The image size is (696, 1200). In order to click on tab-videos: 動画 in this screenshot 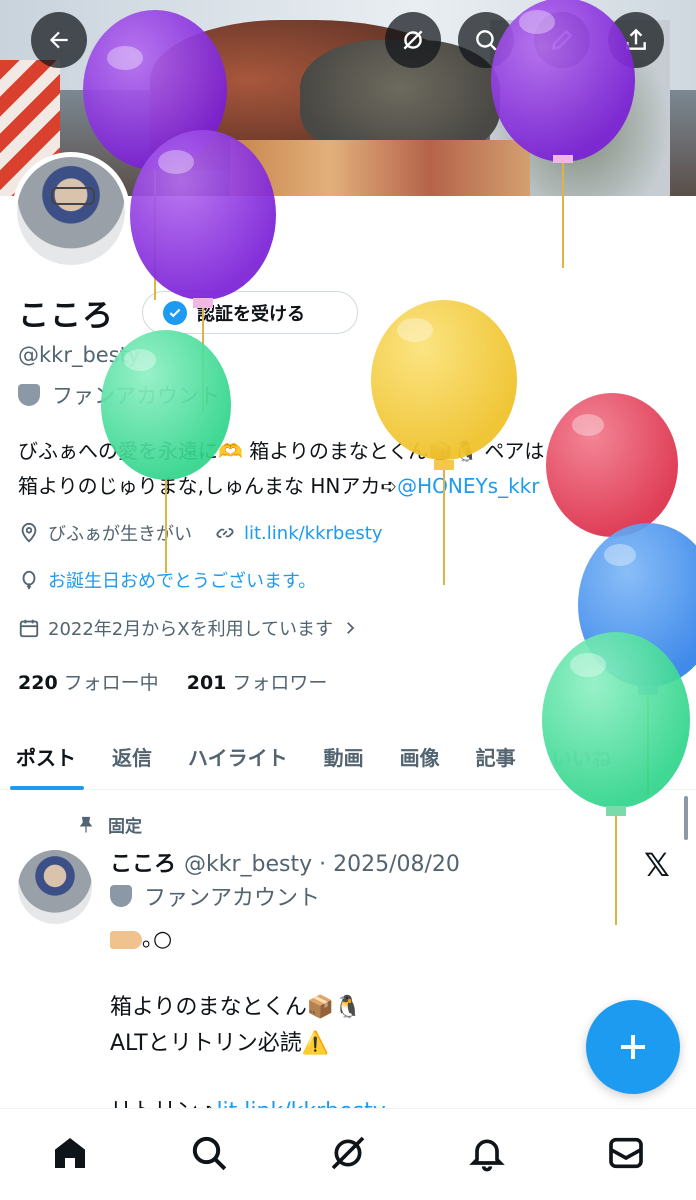, I will do `click(344, 756)`.